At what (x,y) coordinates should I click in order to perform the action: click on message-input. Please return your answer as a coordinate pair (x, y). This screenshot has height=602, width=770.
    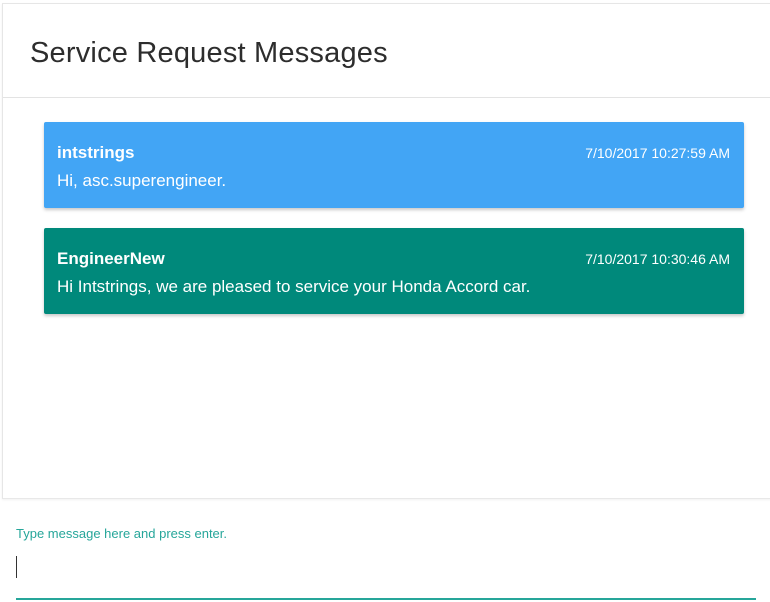
    Looking at the image, I should click on (385, 572).